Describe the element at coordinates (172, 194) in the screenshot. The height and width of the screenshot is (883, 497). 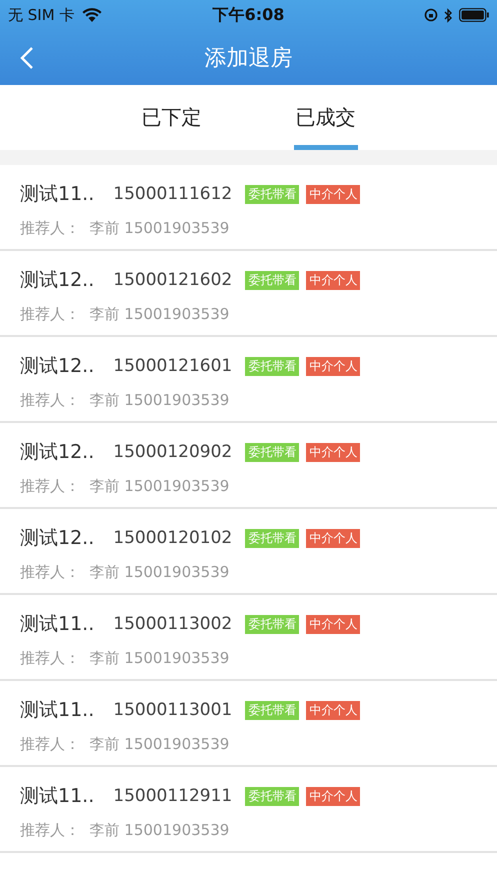
I see `phone-number: 15000111612` at that location.